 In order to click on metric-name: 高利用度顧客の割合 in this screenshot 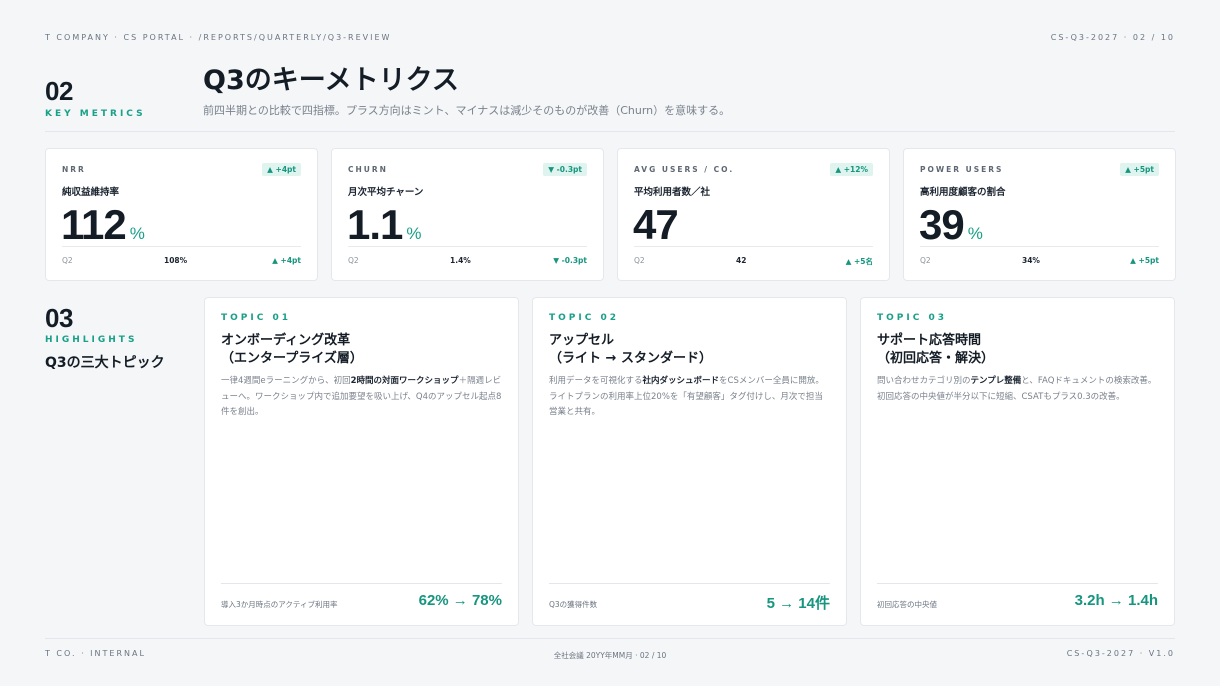, I will do `click(963, 192)`.